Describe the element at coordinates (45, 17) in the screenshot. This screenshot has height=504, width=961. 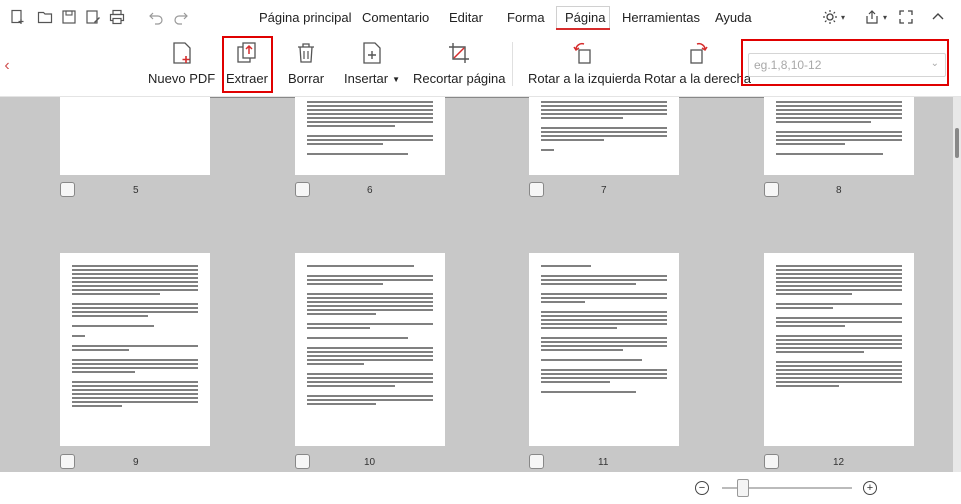
I see `open-folder-icon` at that location.